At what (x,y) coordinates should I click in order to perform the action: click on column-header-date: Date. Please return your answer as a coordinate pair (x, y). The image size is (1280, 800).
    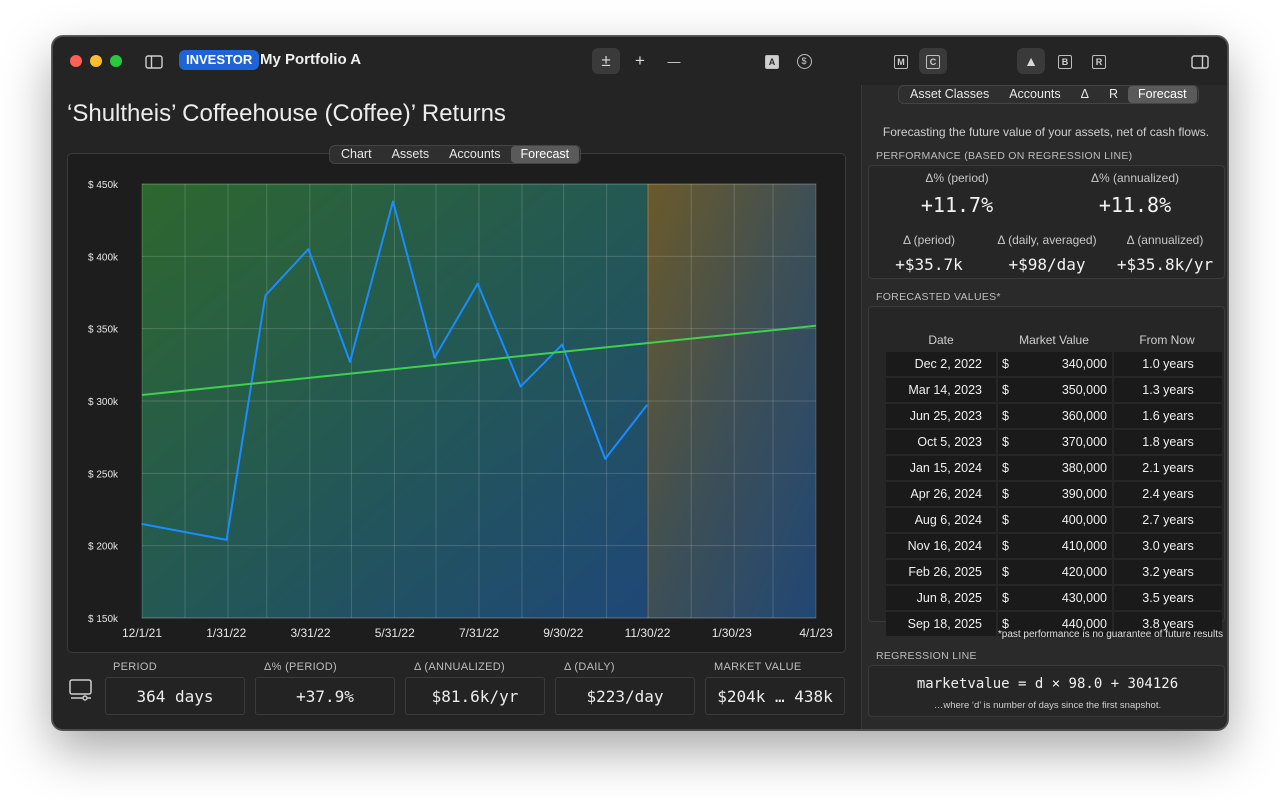
    Looking at the image, I should click on (941, 340).